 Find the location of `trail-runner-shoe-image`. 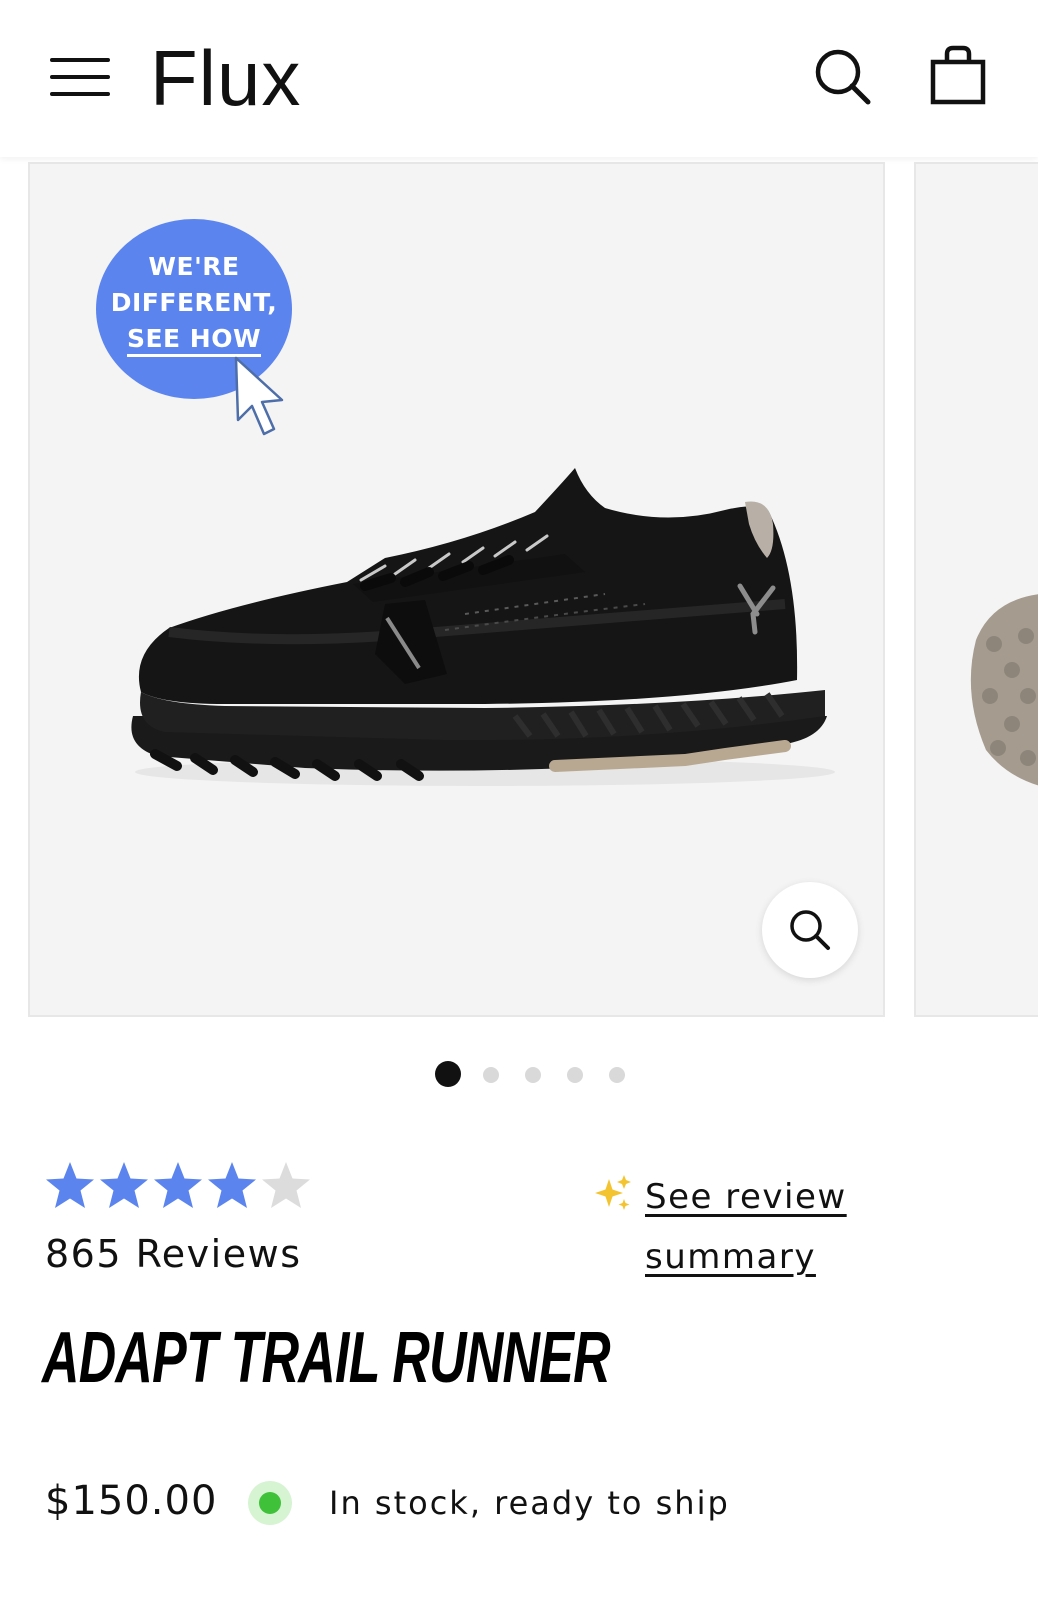

trail-runner-shoe-image is located at coordinates (483, 627).